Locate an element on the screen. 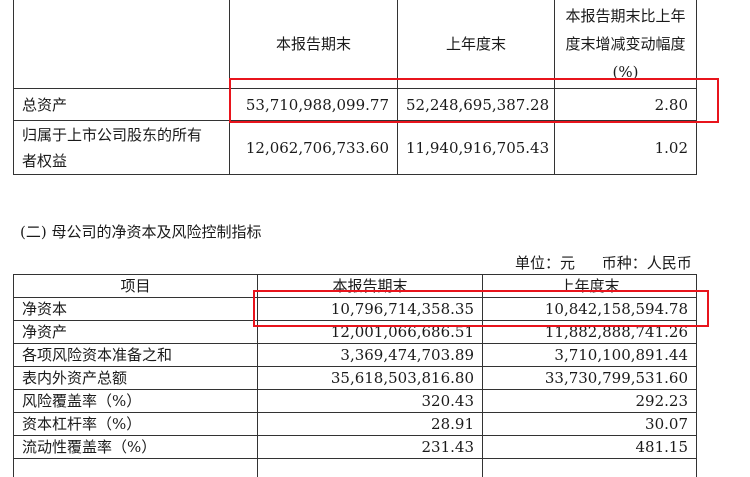 The width and height of the screenshot is (750, 477). row-label: 表内外资产总额 is located at coordinates (135, 378).